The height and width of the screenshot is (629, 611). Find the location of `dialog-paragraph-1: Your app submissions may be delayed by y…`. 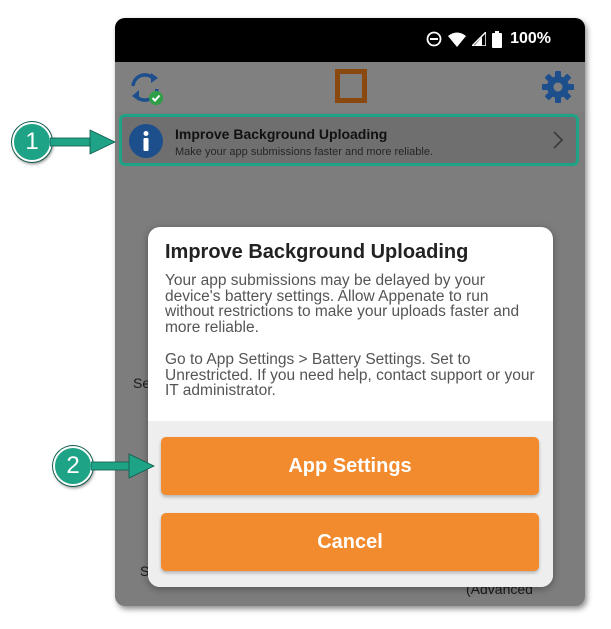

dialog-paragraph-1: Your app submissions may be delayed by y… is located at coordinates (342, 304).